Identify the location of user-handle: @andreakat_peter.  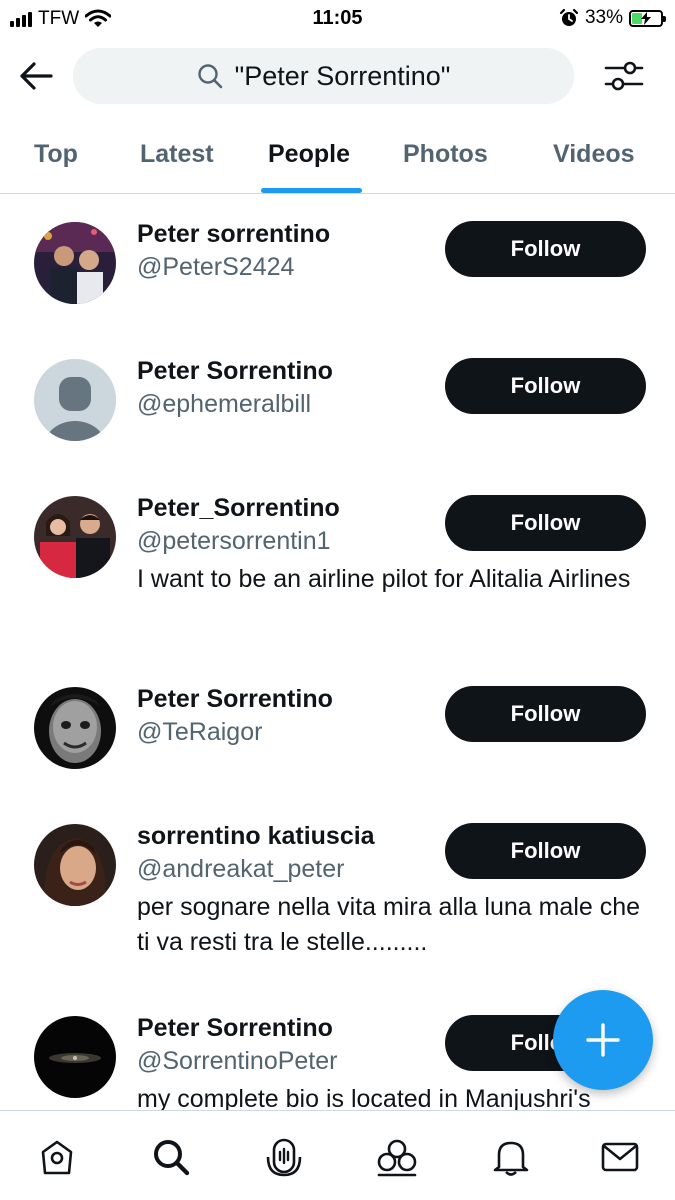
(241, 869).